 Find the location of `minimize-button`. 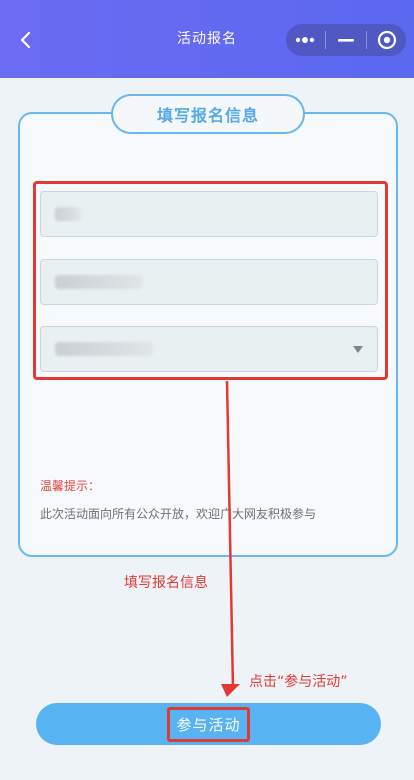

minimize-button is located at coordinates (346, 40).